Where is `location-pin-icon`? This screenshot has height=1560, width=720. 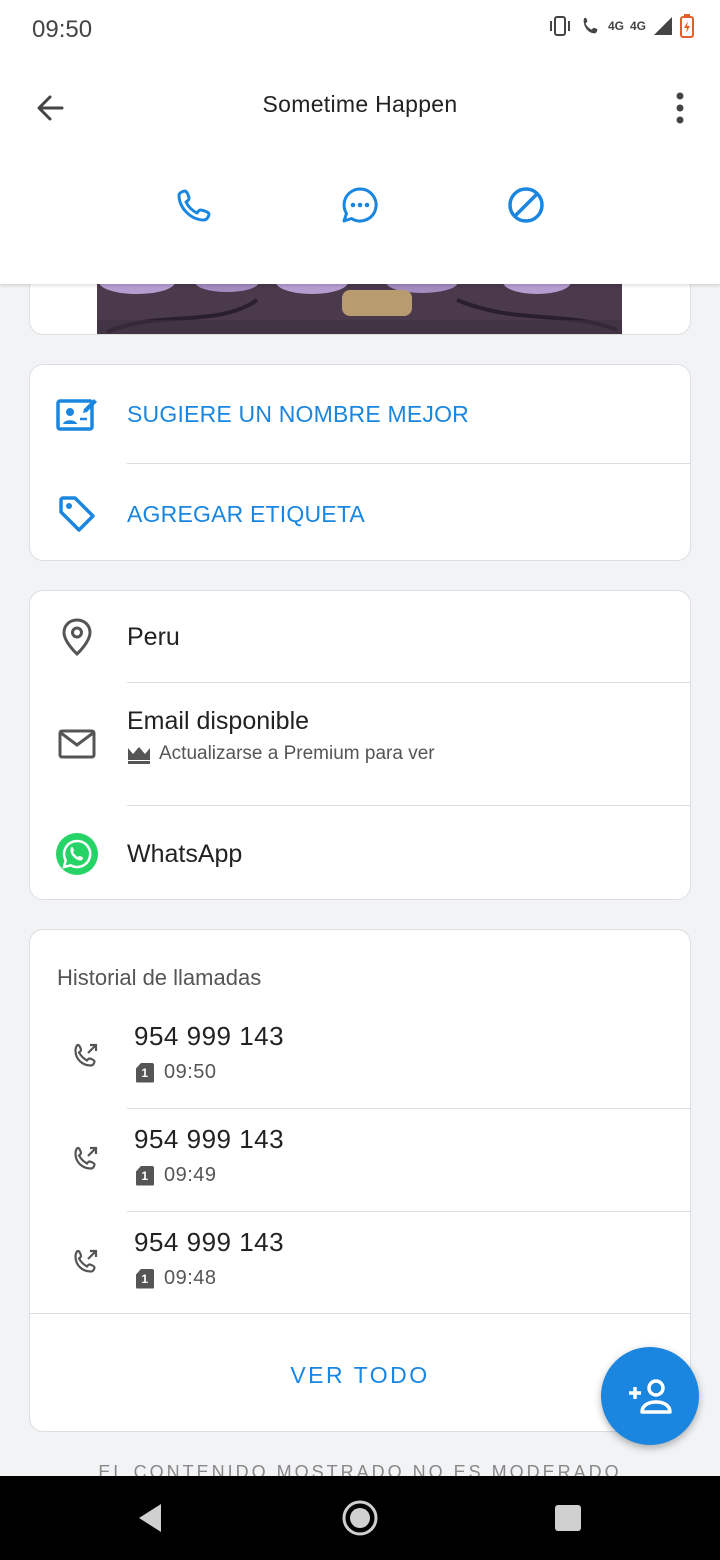 location-pin-icon is located at coordinates (77, 637).